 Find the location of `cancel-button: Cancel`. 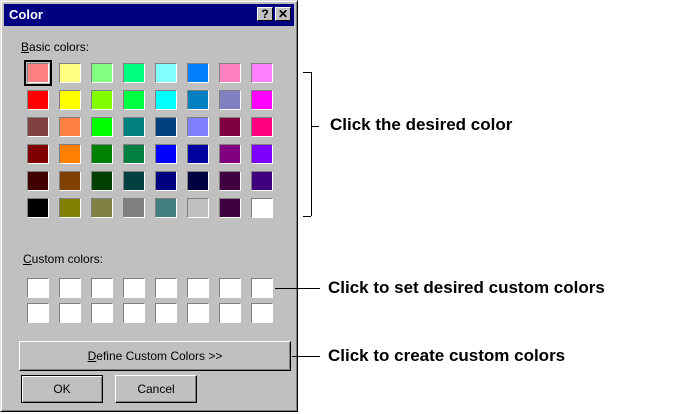

cancel-button: Cancel is located at coordinates (156, 389).